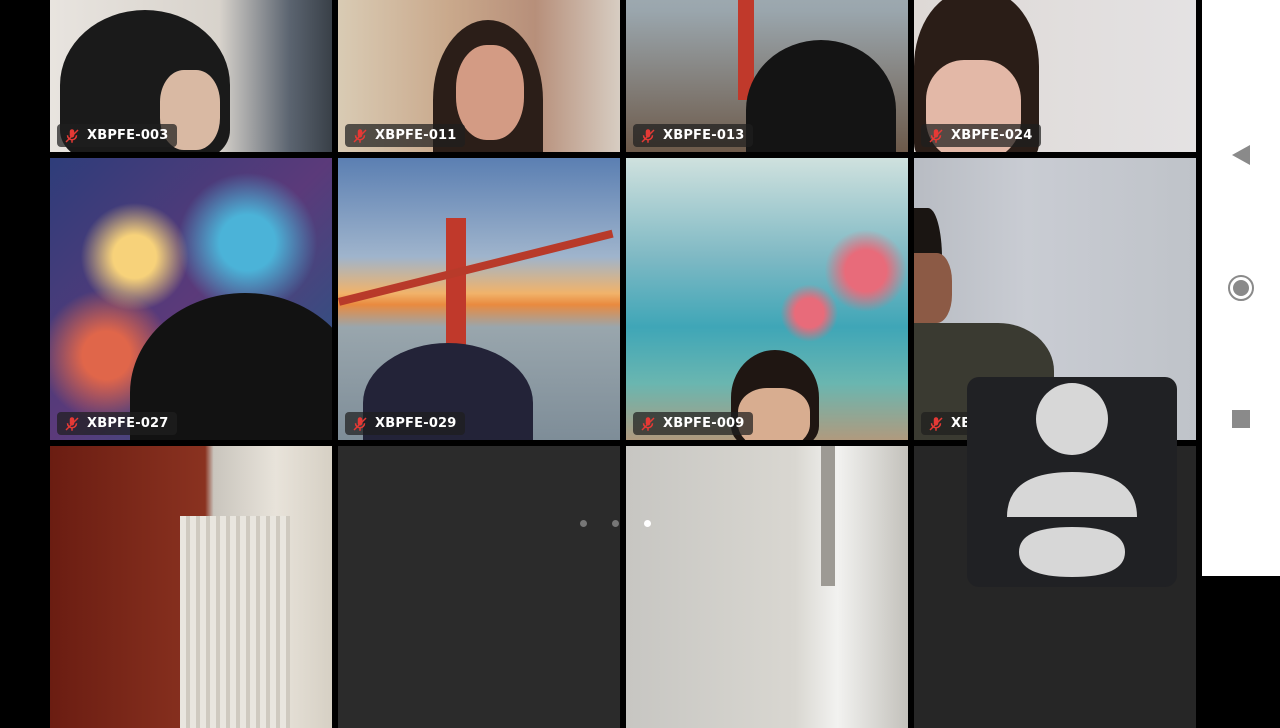 This screenshot has height=728, width=1280. I want to click on participant-name: XBPFE-009, so click(704, 423).